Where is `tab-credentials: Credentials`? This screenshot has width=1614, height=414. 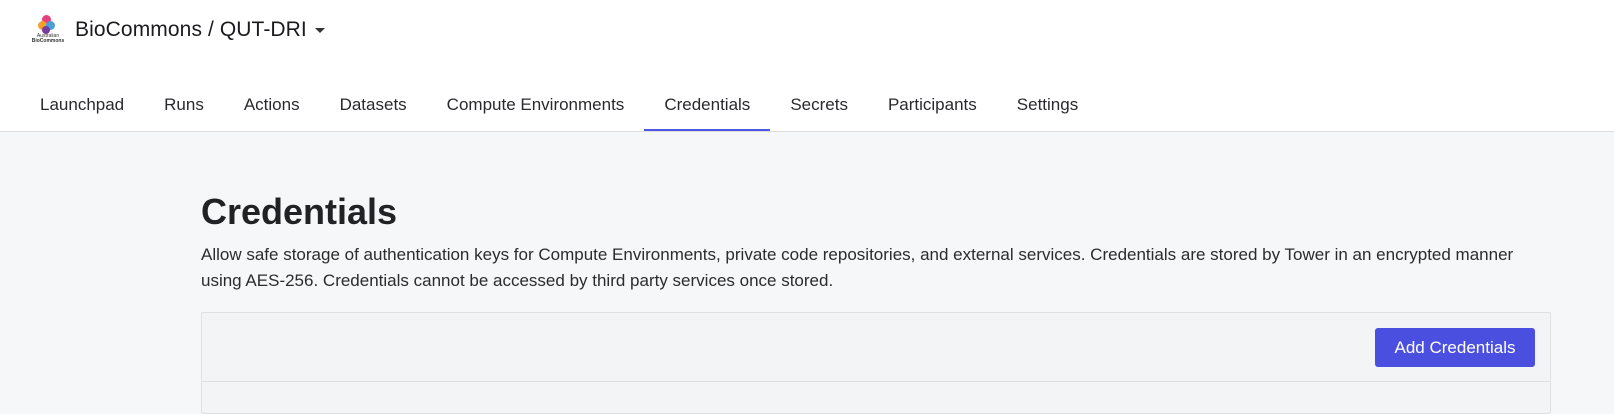 tab-credentials: Credentials is located at coordinates (707, 109).